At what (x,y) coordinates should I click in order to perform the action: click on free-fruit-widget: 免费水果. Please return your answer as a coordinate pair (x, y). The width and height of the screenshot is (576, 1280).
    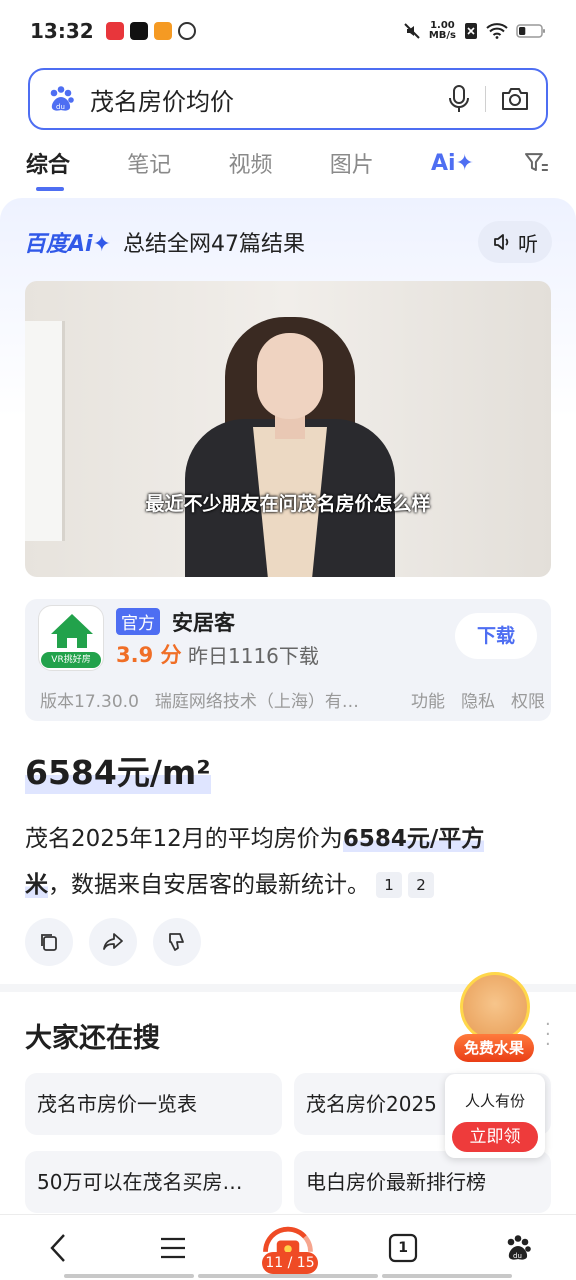
    Looking at the image, I should click on (495, 1018).